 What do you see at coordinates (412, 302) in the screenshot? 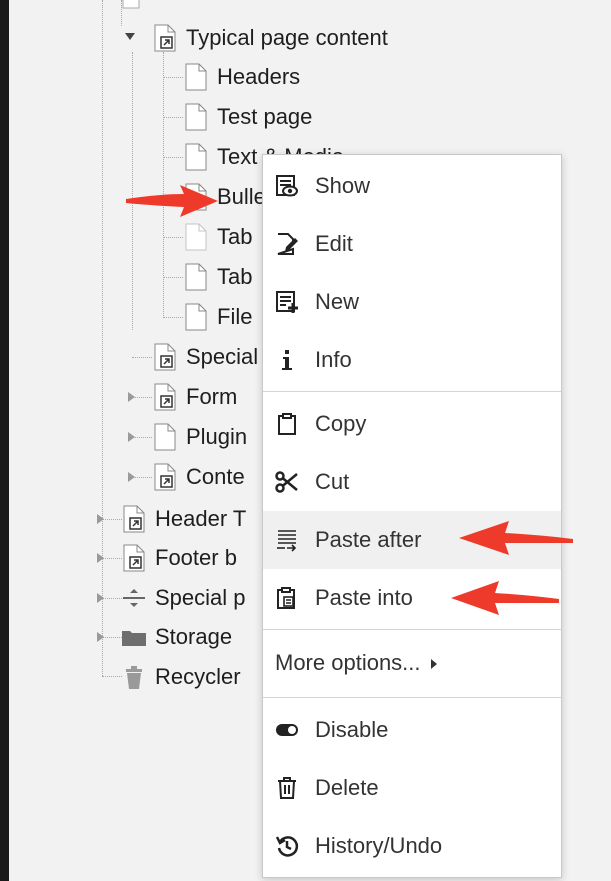
I see `menu-item-new: New` at bounding box center [412, 302].